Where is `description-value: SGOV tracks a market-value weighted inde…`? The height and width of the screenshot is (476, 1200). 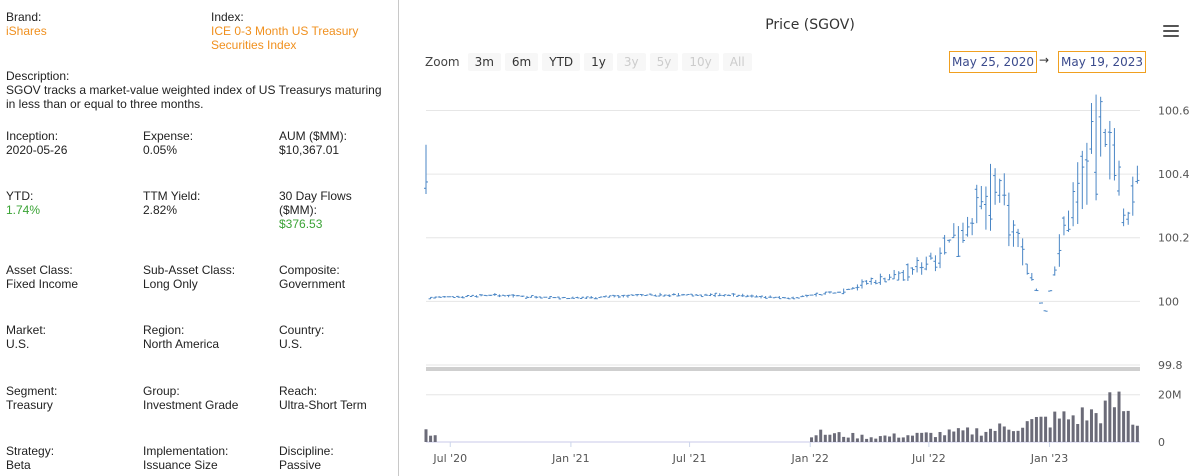
description-value: SGOV tracks a market-value weighted inde… is located at coordinates (194, 97).